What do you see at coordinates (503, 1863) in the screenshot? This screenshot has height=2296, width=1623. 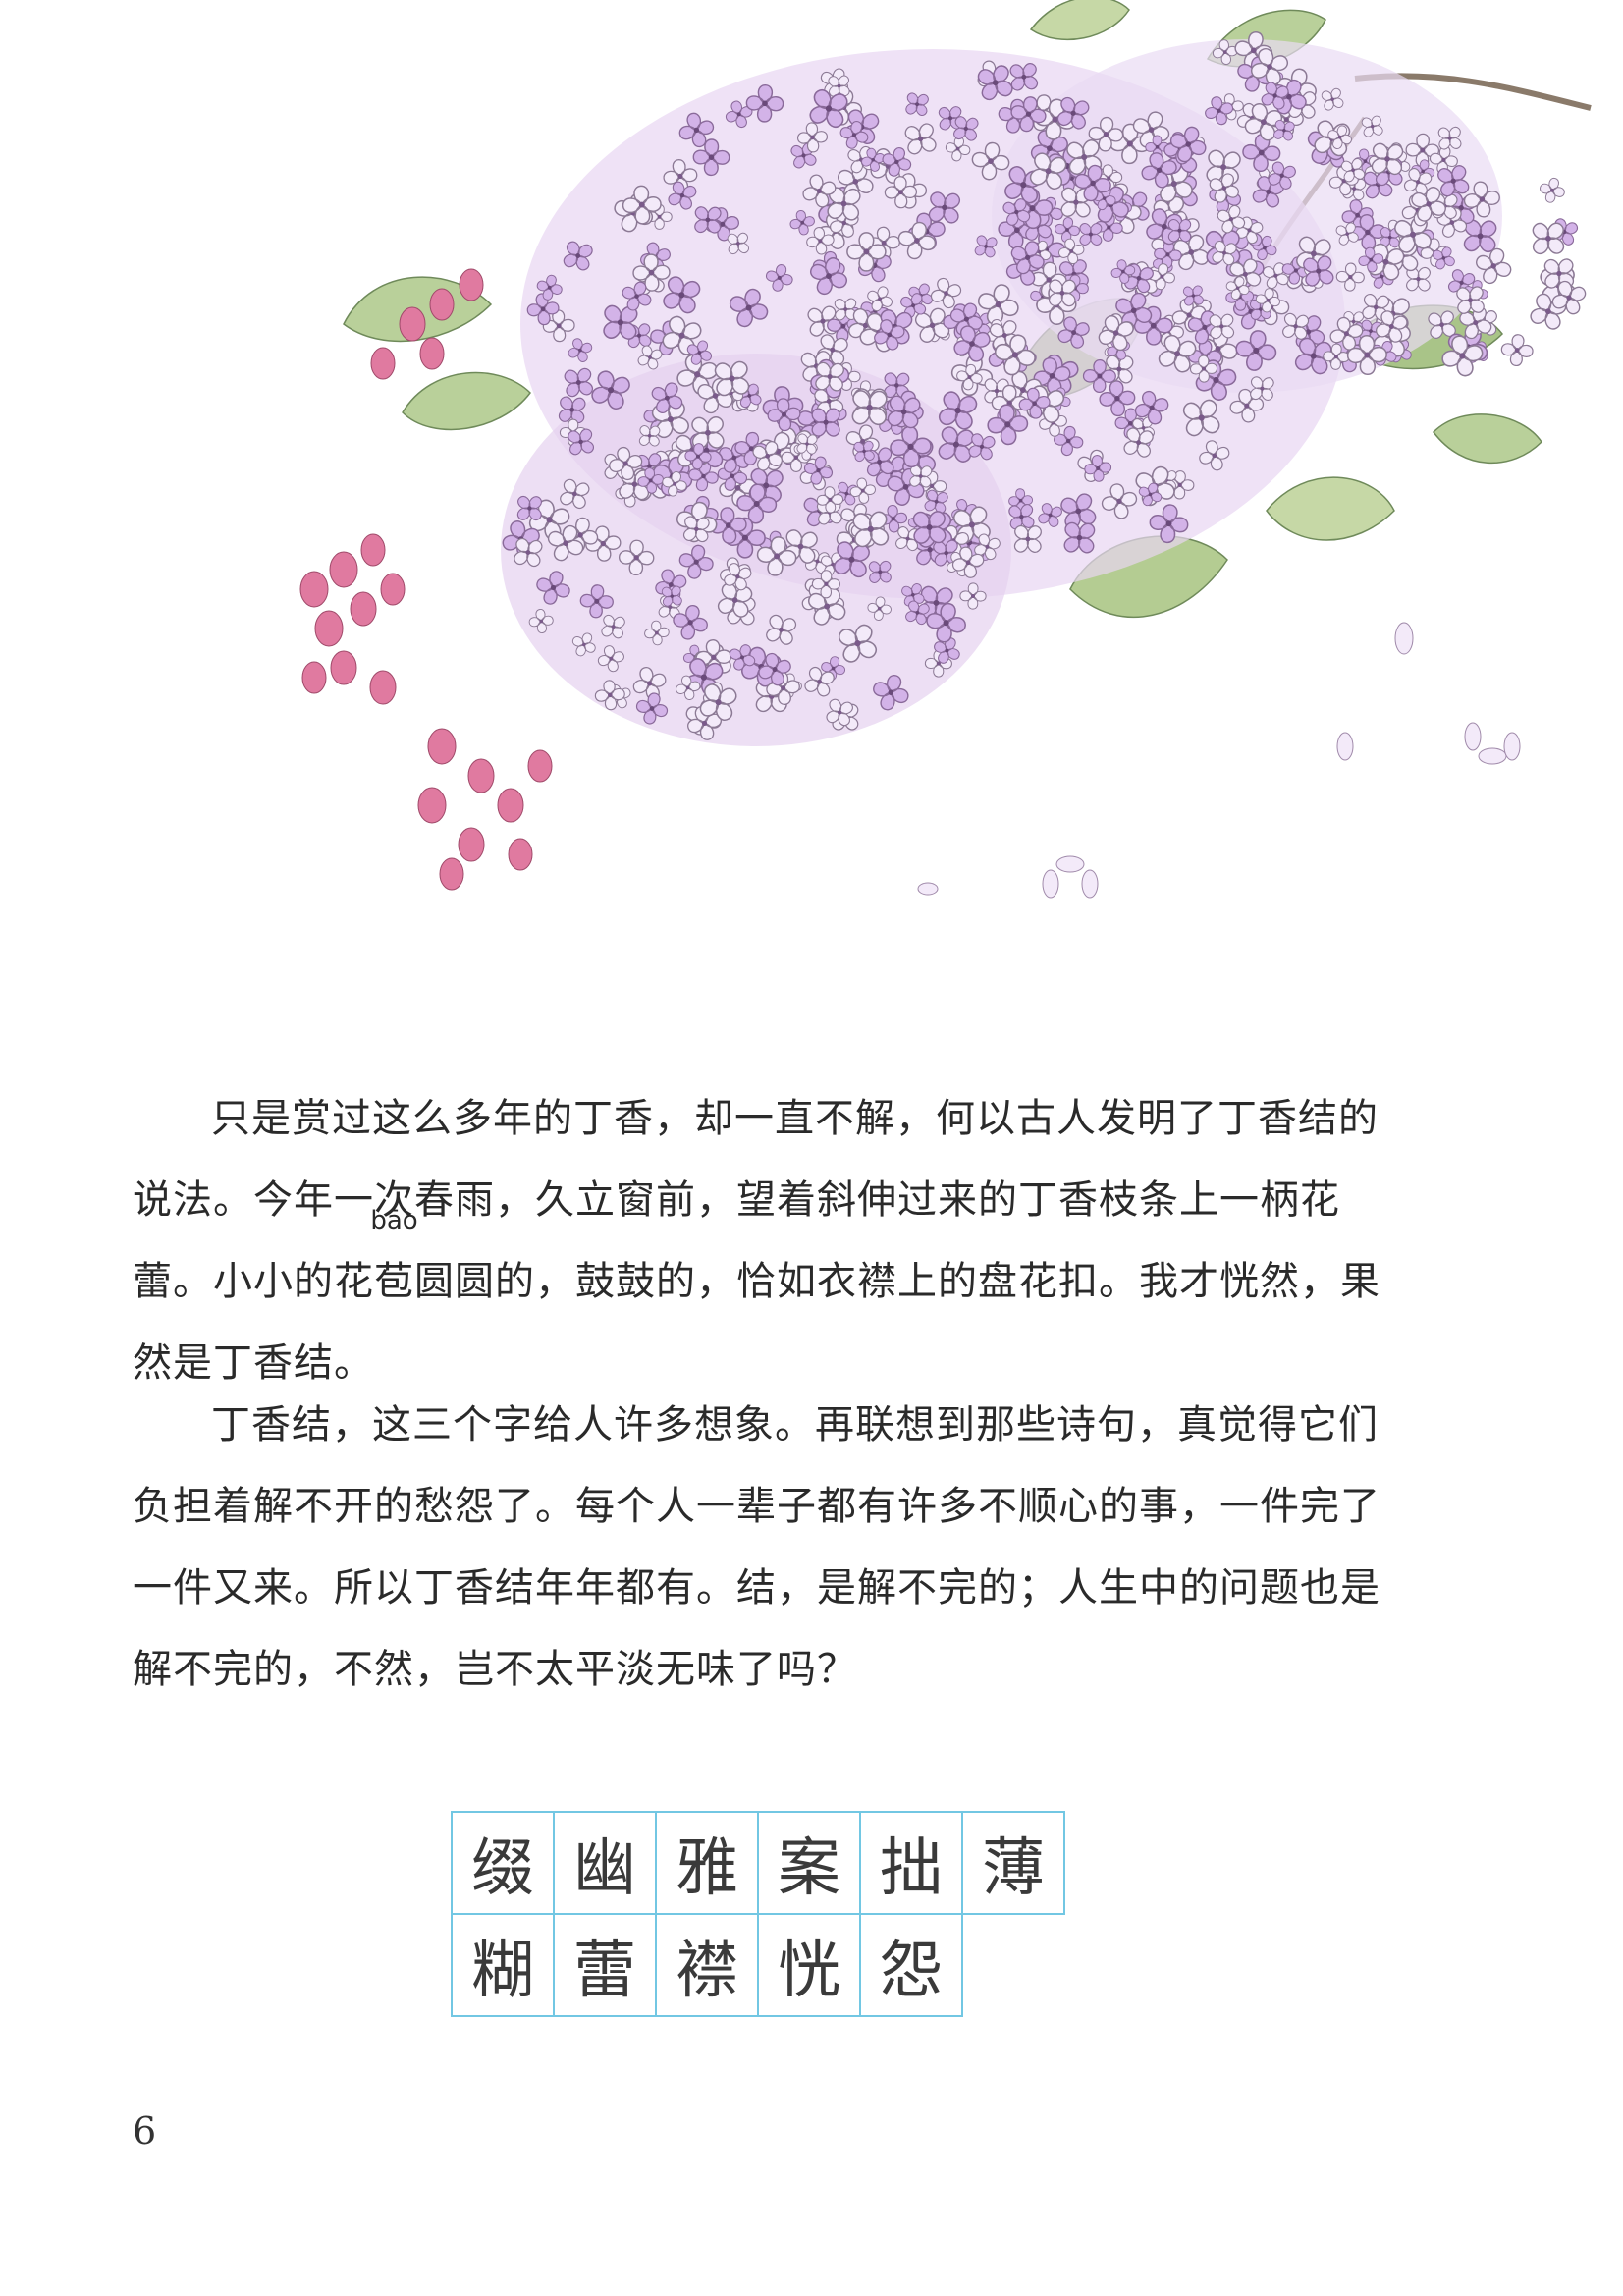 I see `vocab-character: 缀` at bounding box center [503, 1863].